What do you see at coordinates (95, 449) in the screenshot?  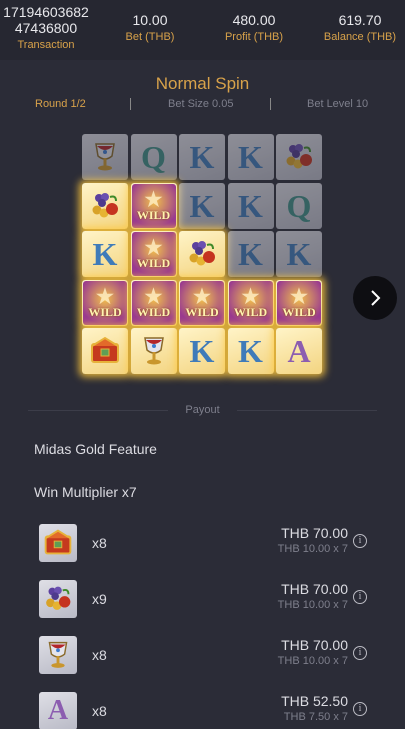 I see `feature-label: Midas Gold Feature` at bounding box center [95, 449].